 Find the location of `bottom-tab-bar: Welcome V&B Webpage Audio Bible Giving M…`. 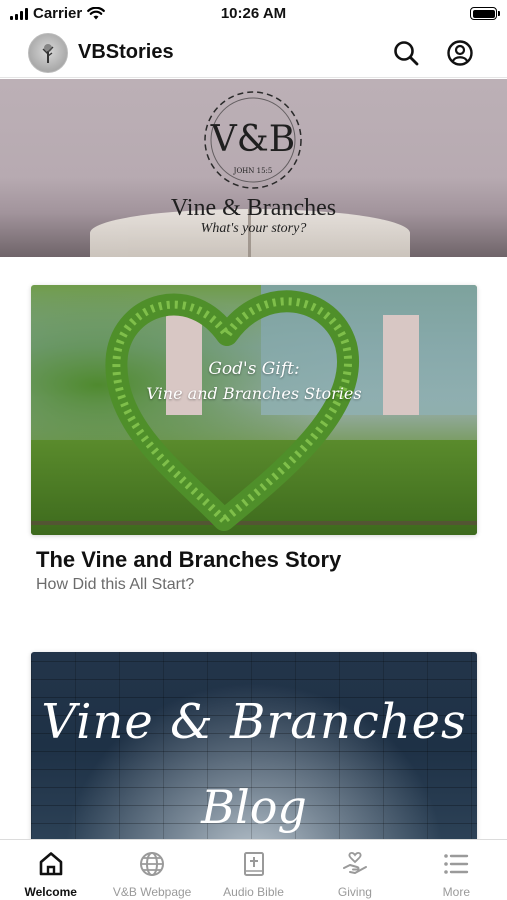

bottom-tab-bar: Welcome V&B Webpage Audio Bible Giving M… is located at coordinates (253, 869).